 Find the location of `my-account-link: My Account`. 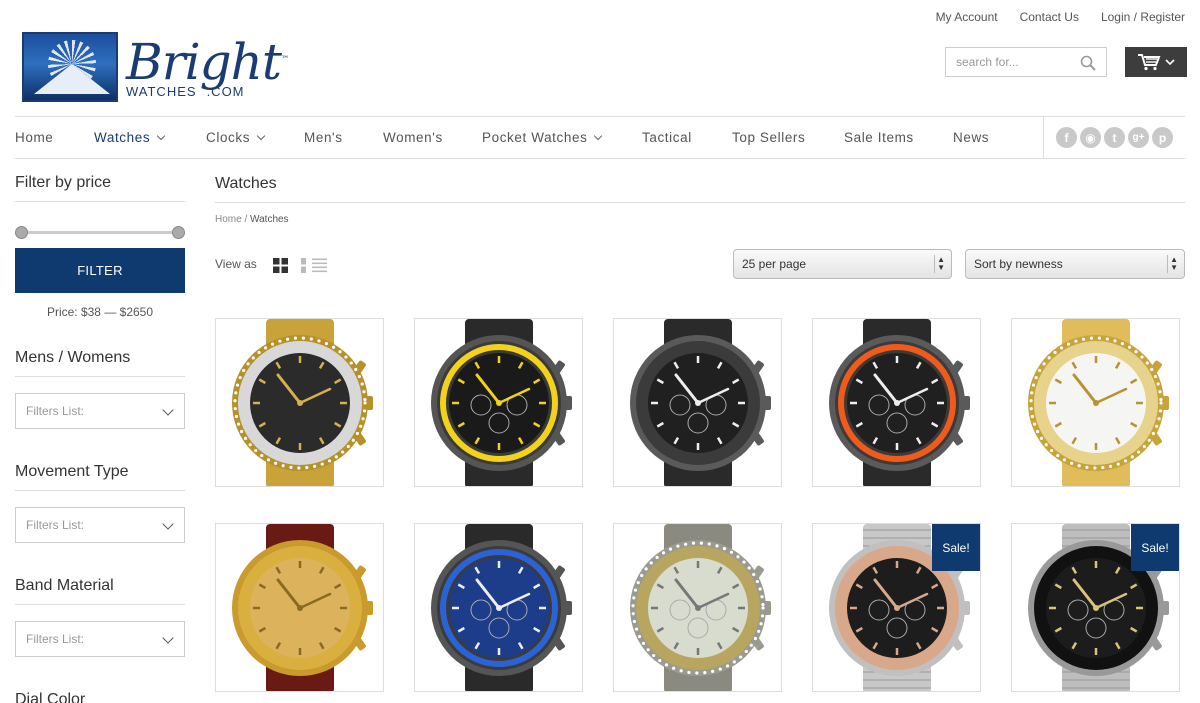

my-account-link: My Account is located at coordinates (967, 17).